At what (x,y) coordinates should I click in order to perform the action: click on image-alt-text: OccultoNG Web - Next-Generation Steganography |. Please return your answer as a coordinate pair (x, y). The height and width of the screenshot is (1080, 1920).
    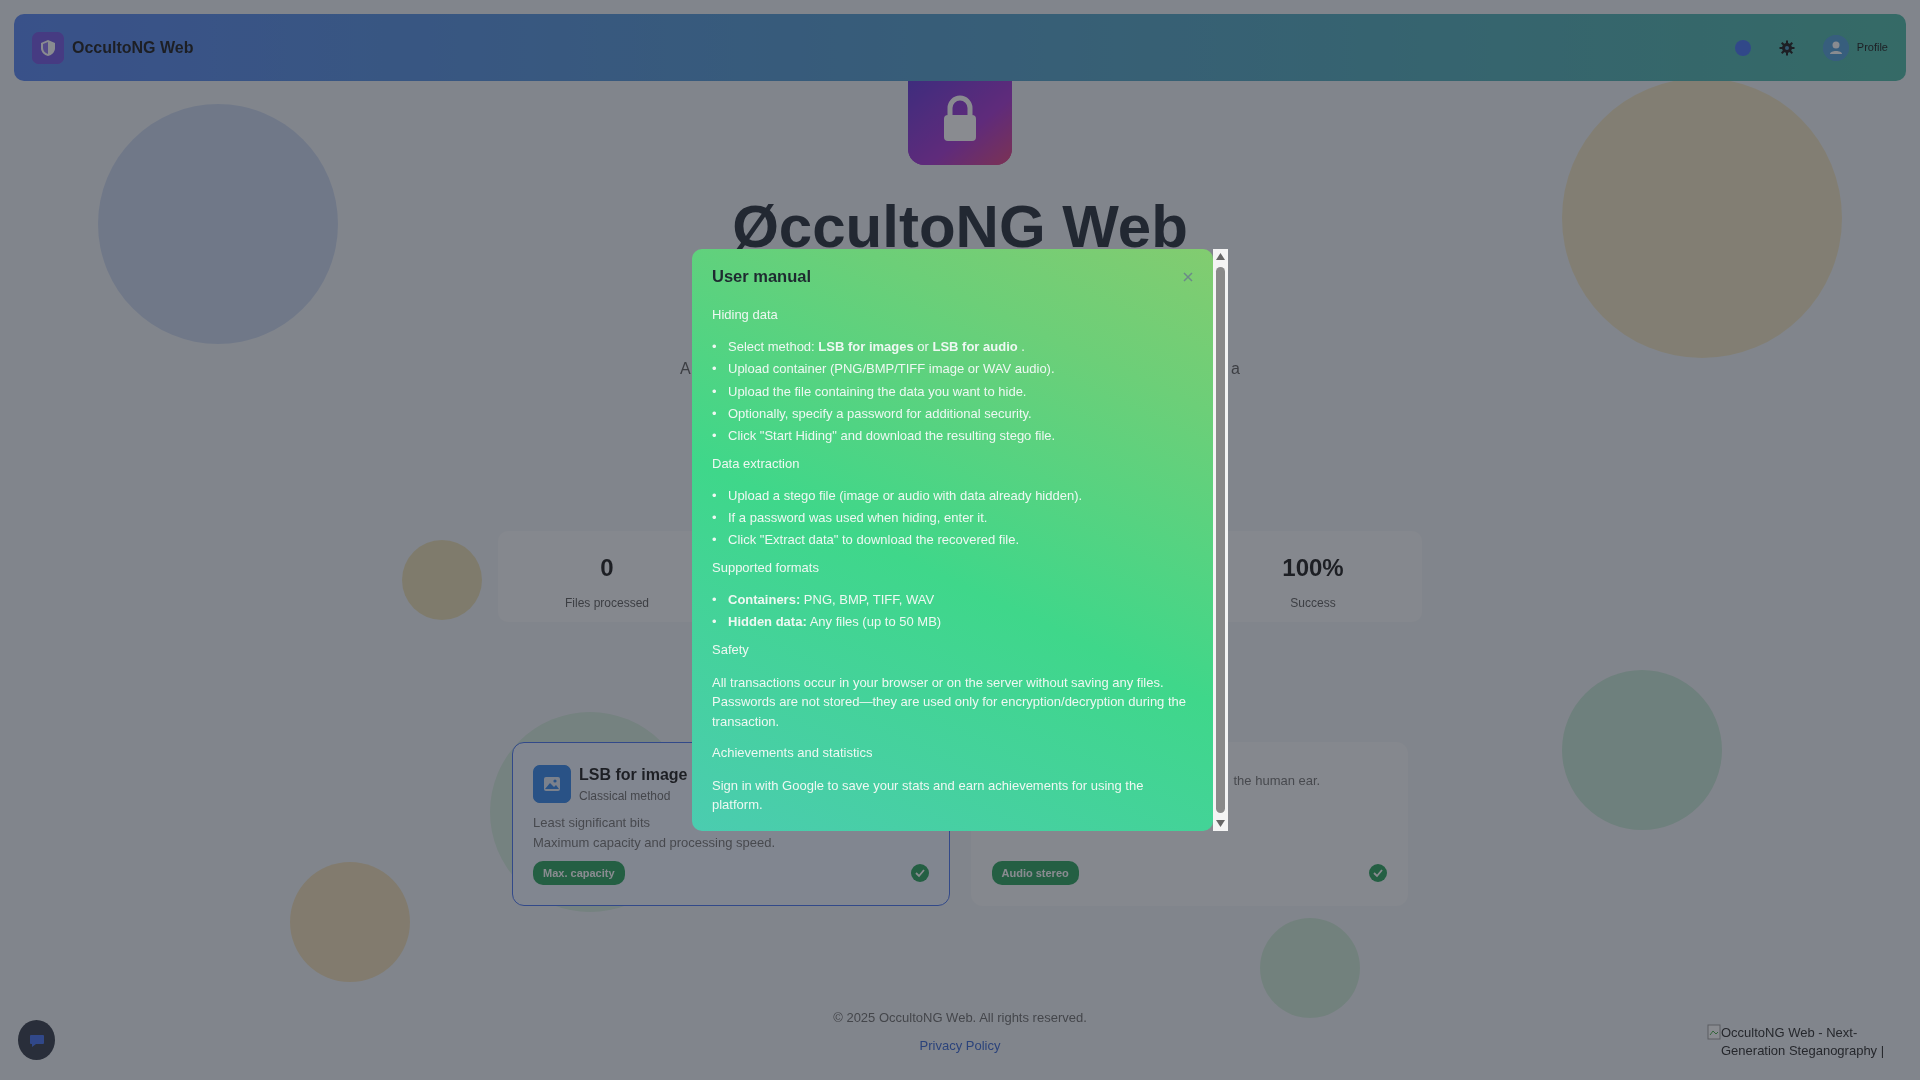
    Looking at the image, I should click on (1803, 1042).